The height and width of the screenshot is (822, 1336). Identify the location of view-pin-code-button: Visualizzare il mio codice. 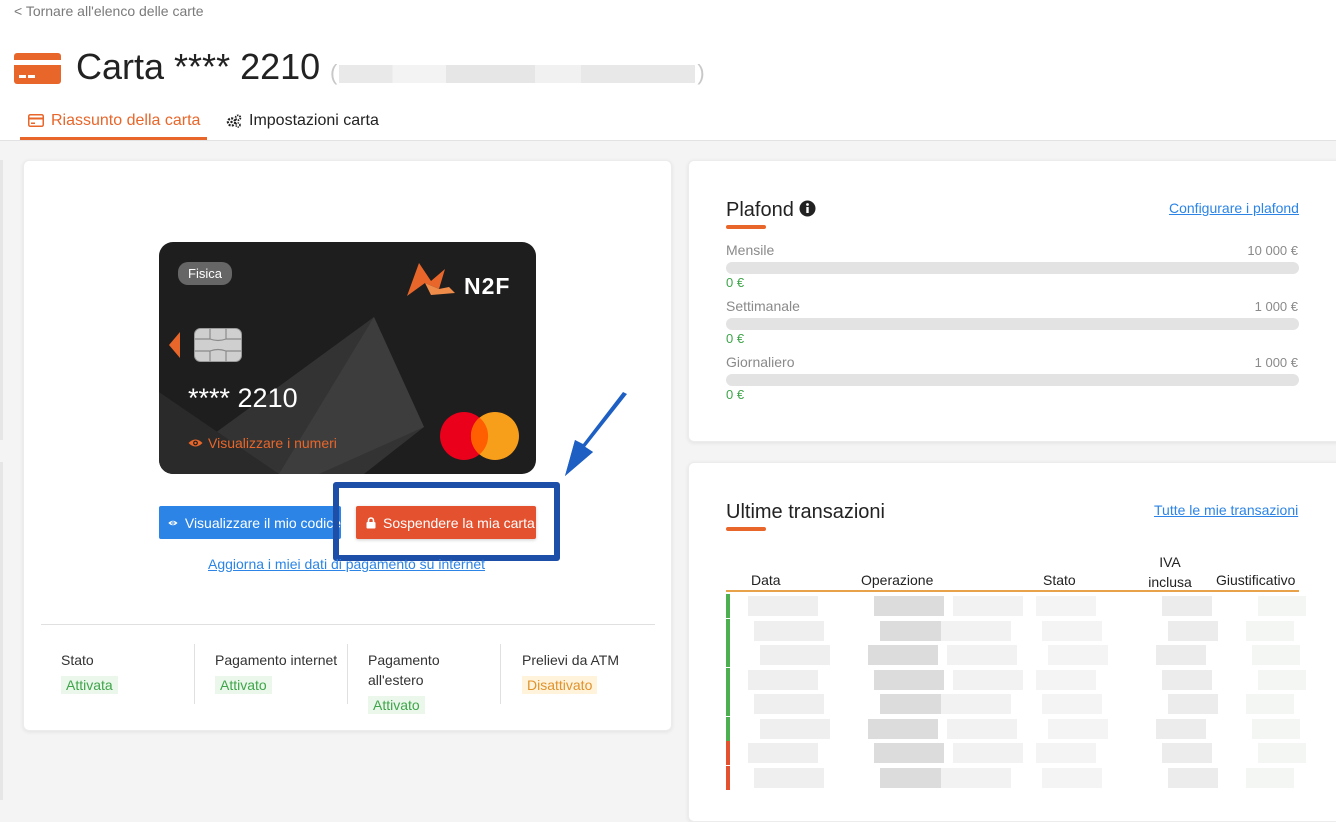
(250, 522).